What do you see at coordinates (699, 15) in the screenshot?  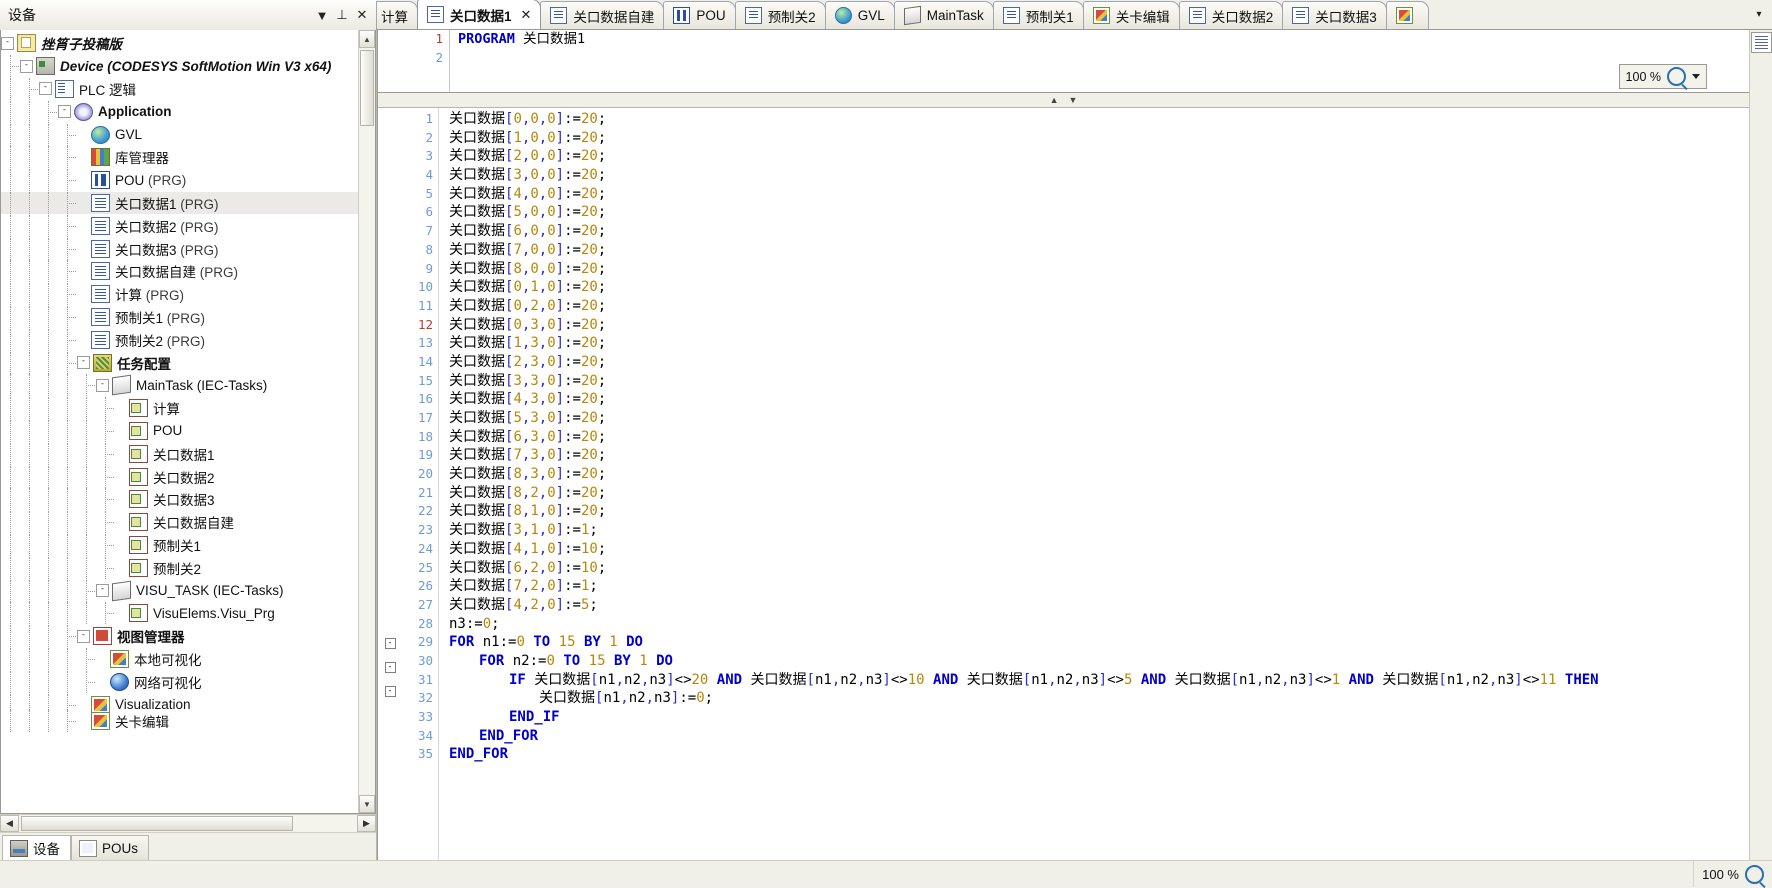 I see `editor-tab: POU` at bounding box center [699, 15].